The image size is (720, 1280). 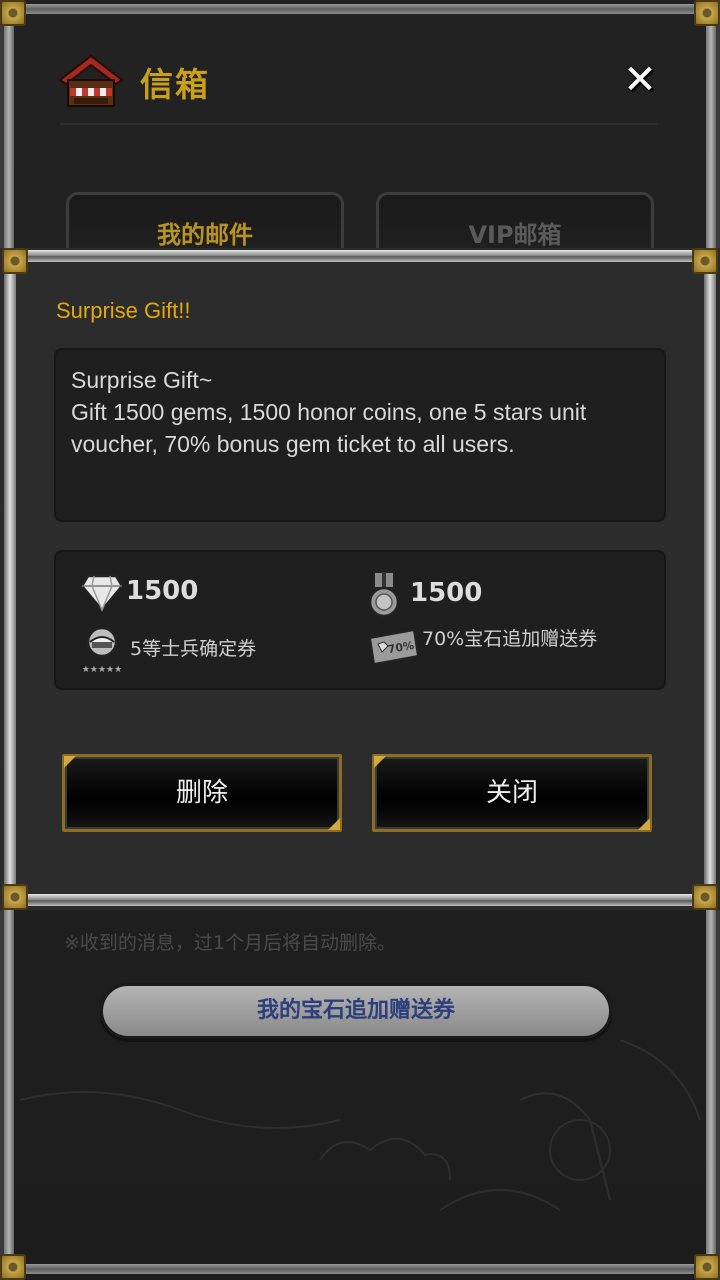 I want to click on unit-voucher-label: 5等士兵确定券, so click(x=193, y=649).